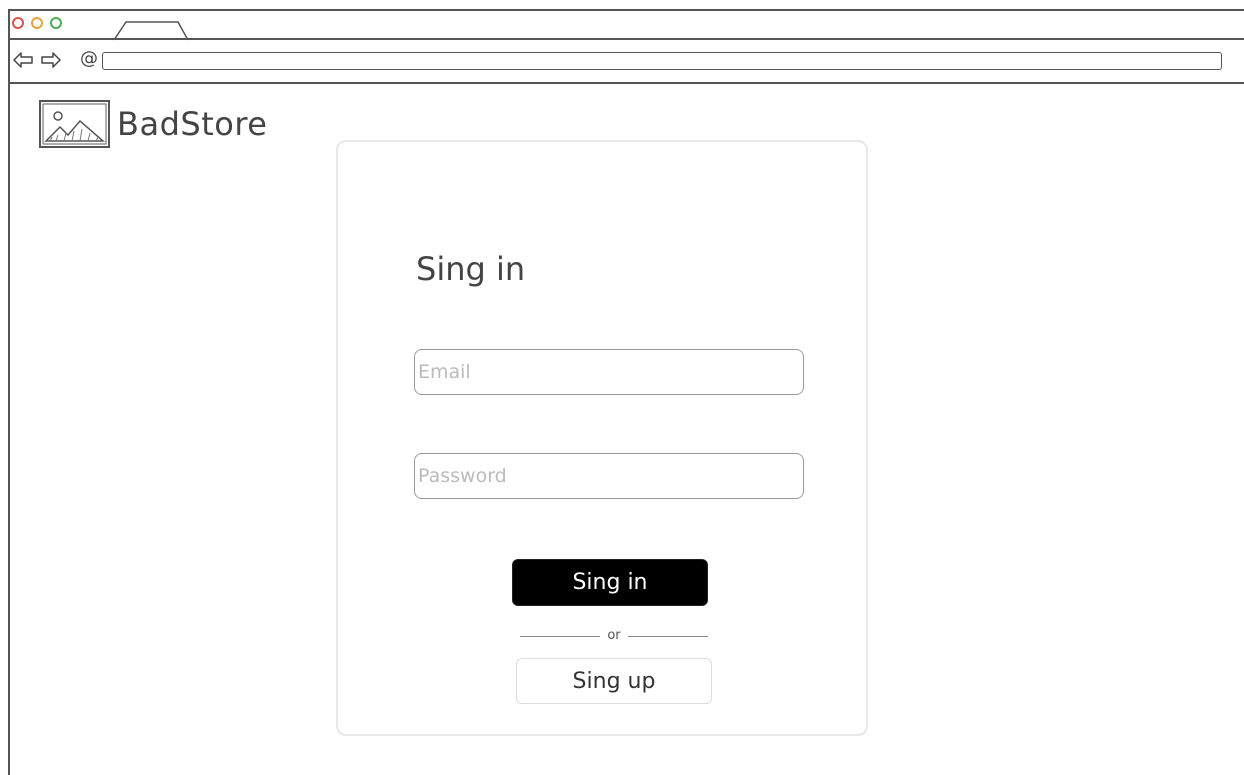  What do you see at coordinates (18, 23) in the screenshot?
I see `close-window-dot` at bounding box center [18, 23].